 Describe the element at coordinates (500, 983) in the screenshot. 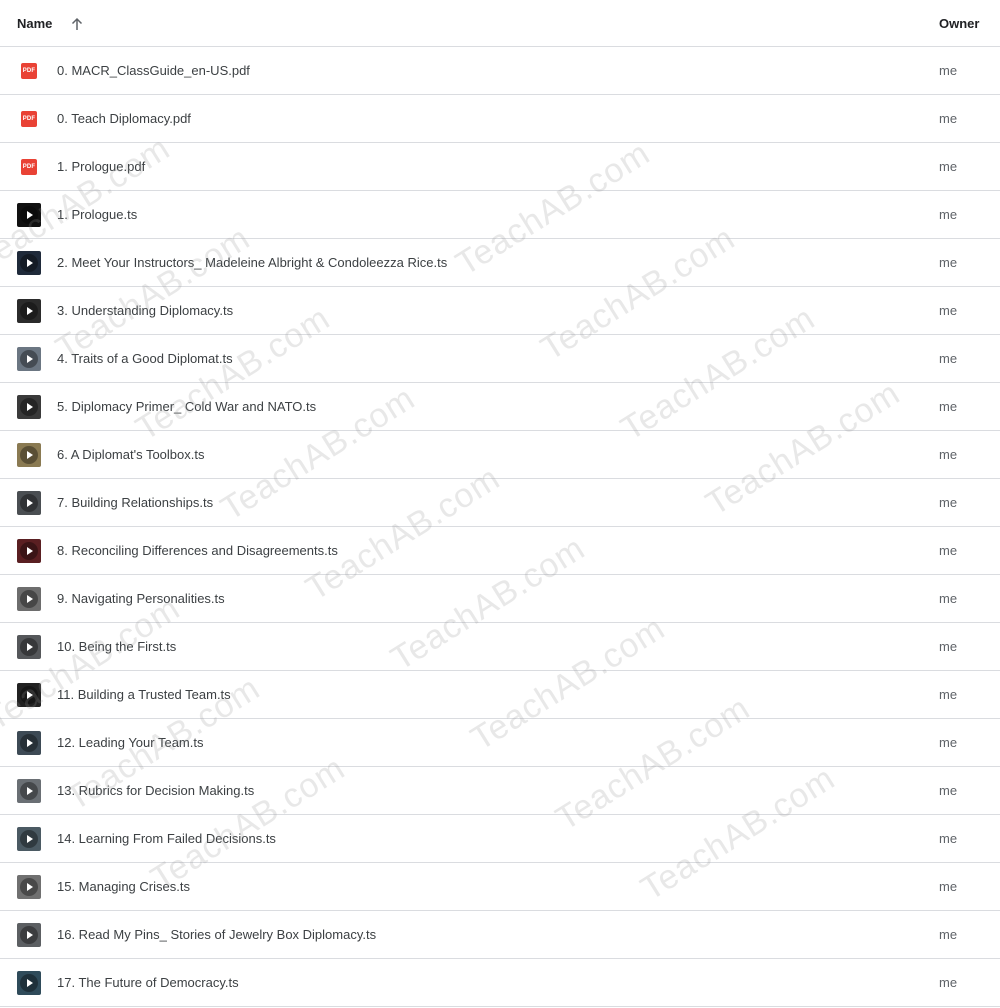

I see `file-row: 17. The Future of Democracy.ts me` at that location.